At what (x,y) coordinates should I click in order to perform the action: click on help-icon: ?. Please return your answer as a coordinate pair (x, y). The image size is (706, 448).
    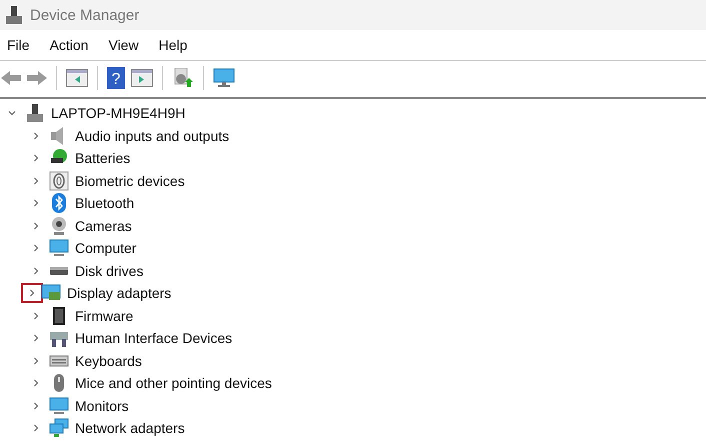
    Looking at the image, I should click on (116, 78).